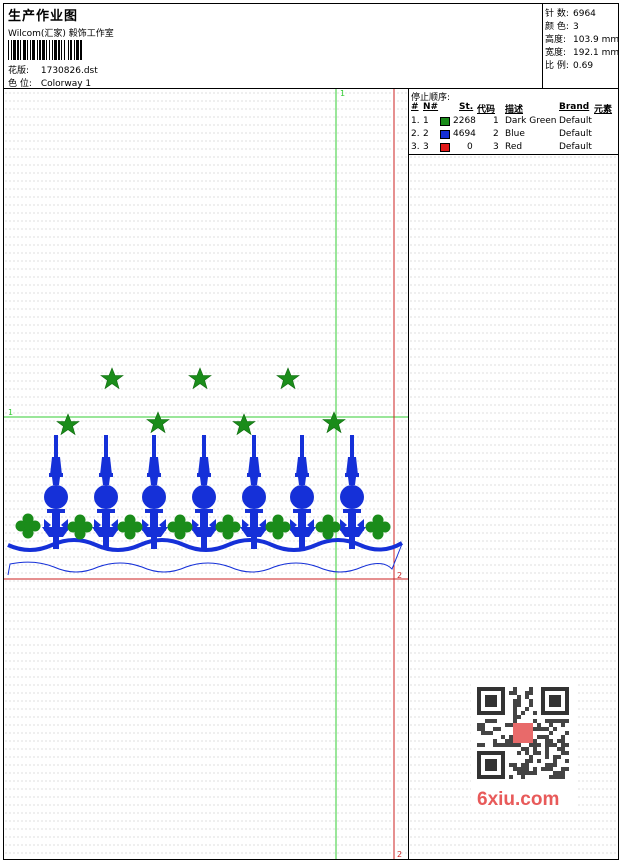  I want to click on stat-colors: 颜 色: 3, so click(562, 25).